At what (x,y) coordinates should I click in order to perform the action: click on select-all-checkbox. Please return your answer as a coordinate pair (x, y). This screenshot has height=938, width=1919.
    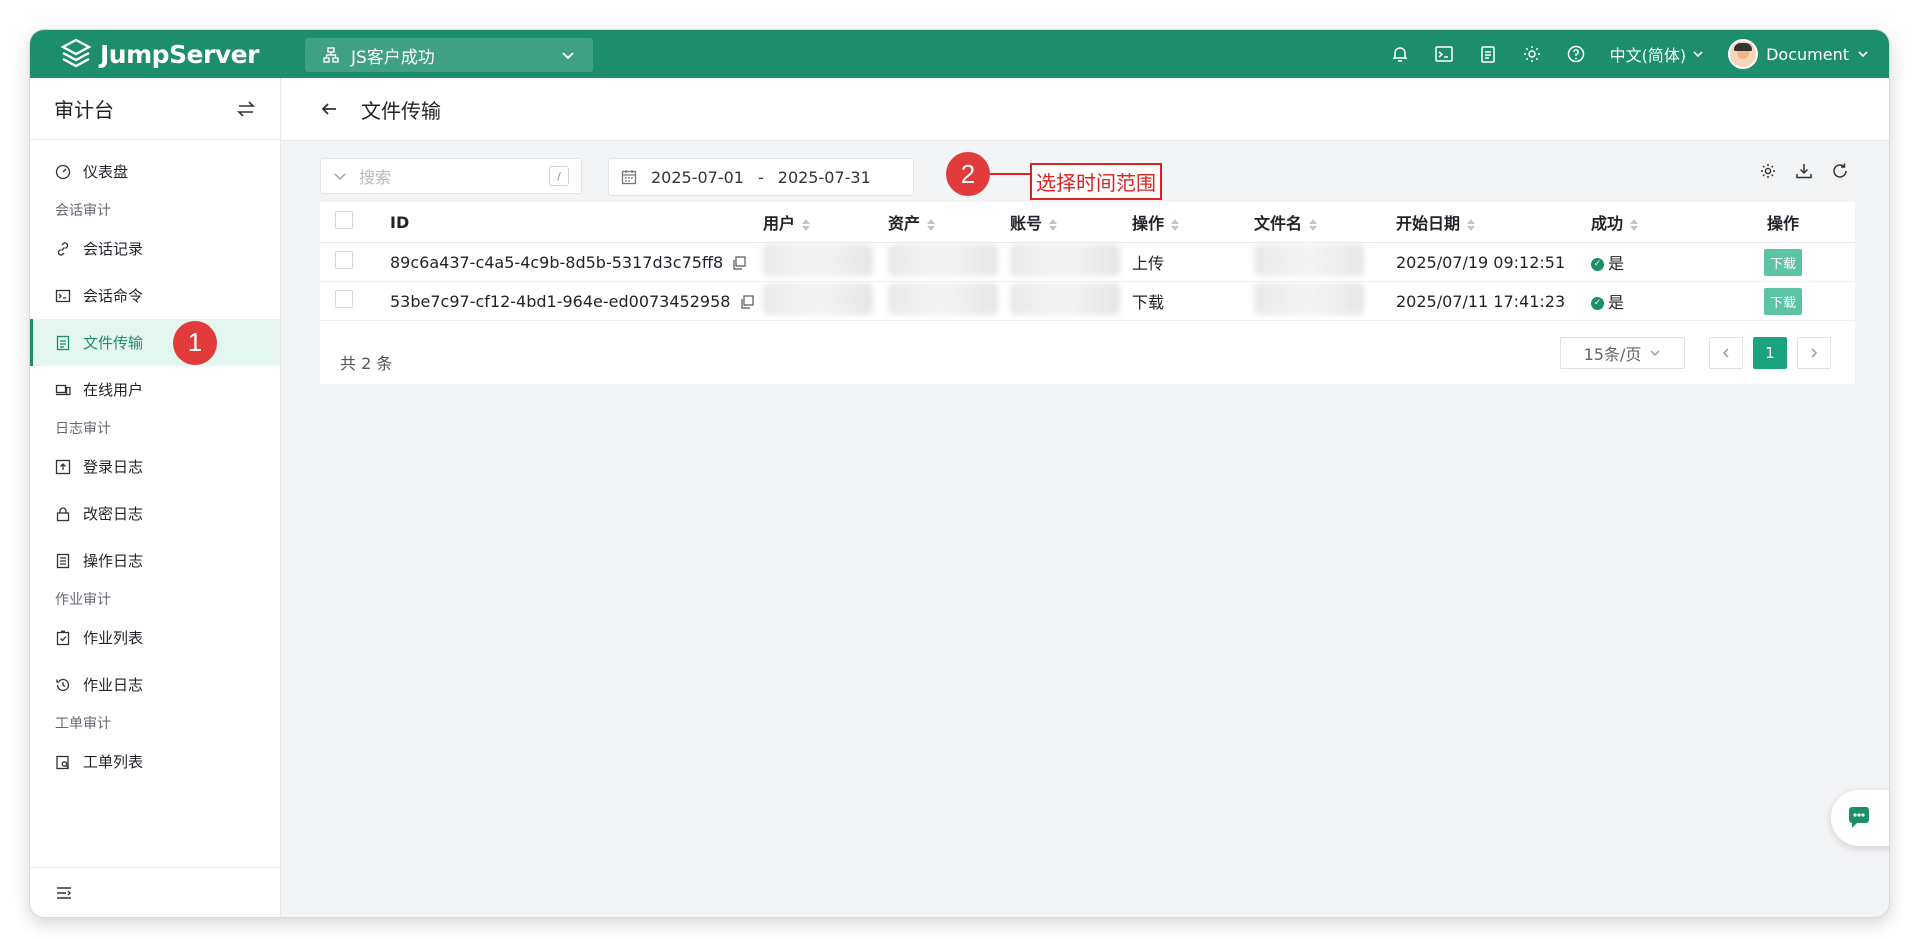
    Looking at the image, I should click on (344, 220).